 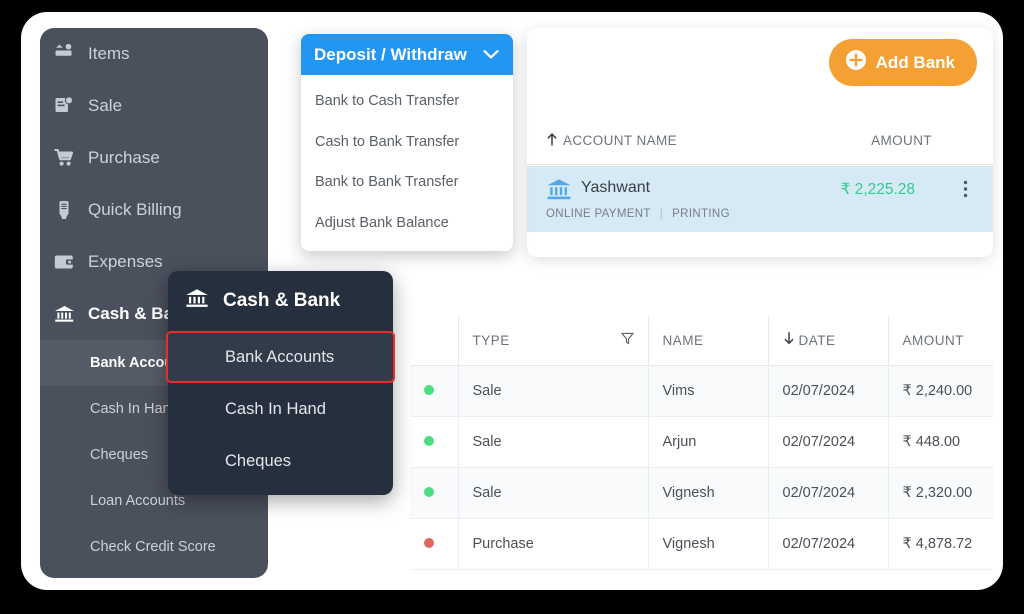 What do you see at coordinates (933, 340) in the screenshot?
I see `th-amount-label: AMOUNT` at bounding box center [933, 340].